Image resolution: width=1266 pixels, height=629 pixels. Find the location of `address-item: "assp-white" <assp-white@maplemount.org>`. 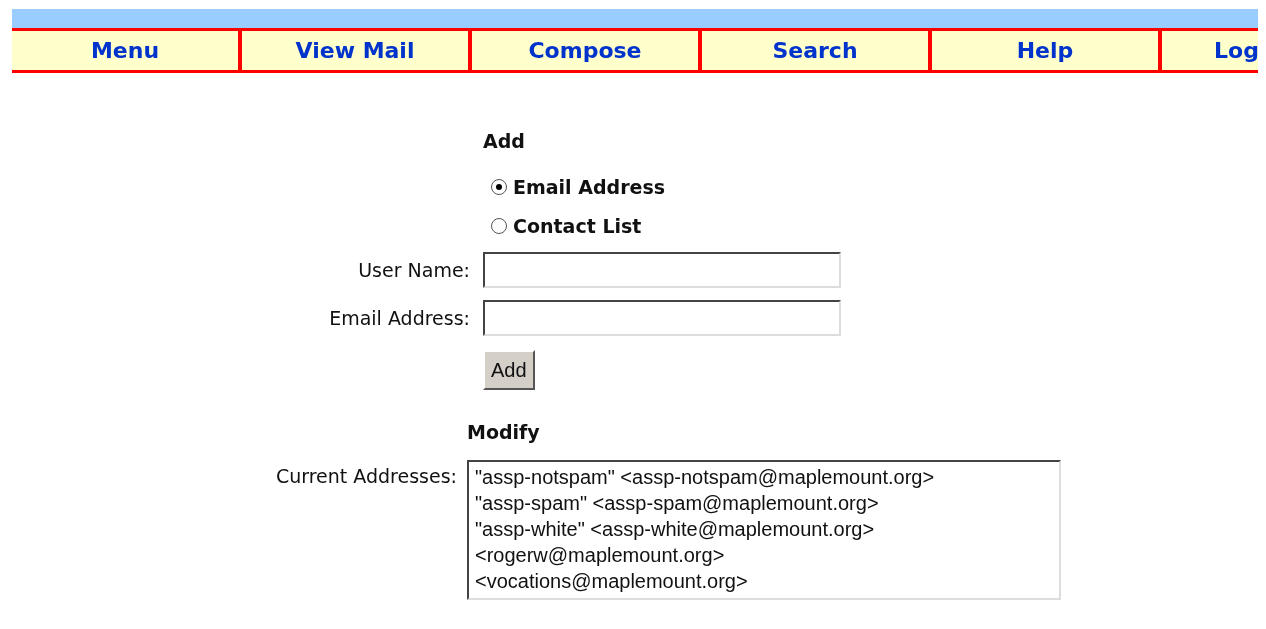

address-item: "assp-white" <assp-white@maplemount.org> is located at coordinates (764, 529).